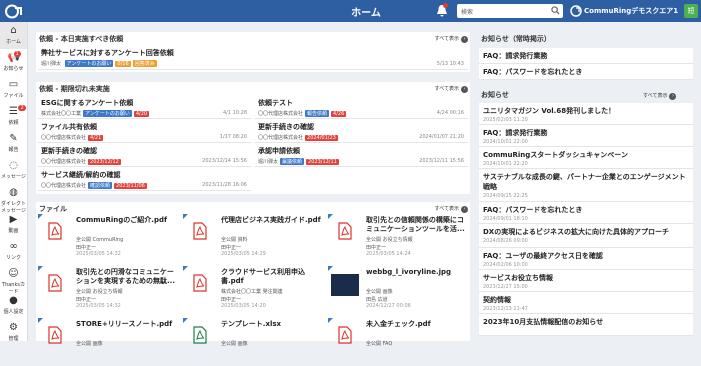 This screenshot has width=701, height=366. I want to click on pinned-heading: お知らせ（常時掲示）, so click(516, 39).